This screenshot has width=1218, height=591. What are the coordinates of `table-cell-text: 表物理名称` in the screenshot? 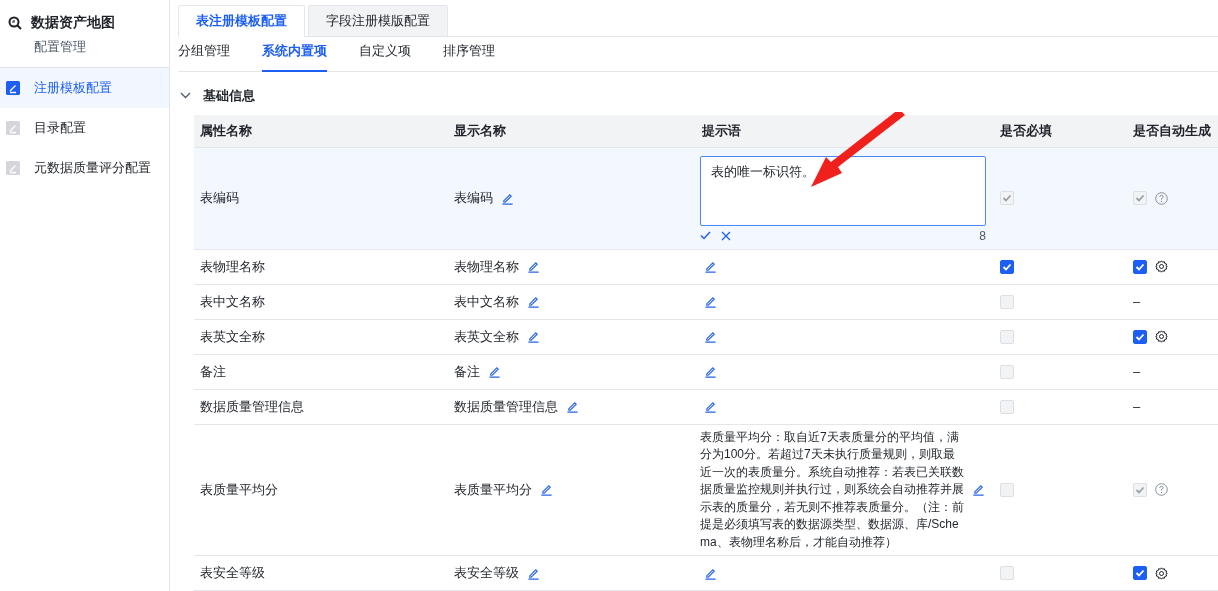 It's located at (486, 266).